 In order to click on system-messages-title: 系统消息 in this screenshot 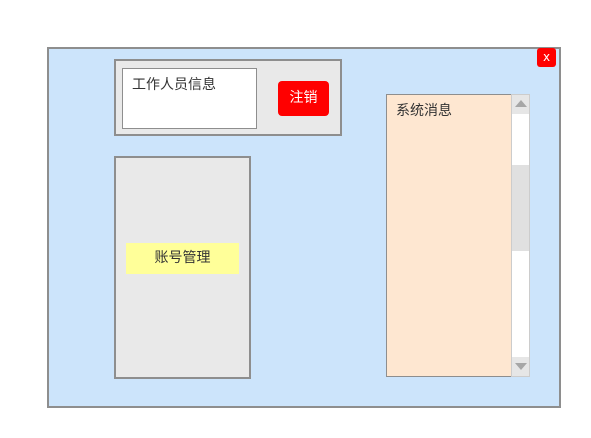, I will do `click(424, 111)`.